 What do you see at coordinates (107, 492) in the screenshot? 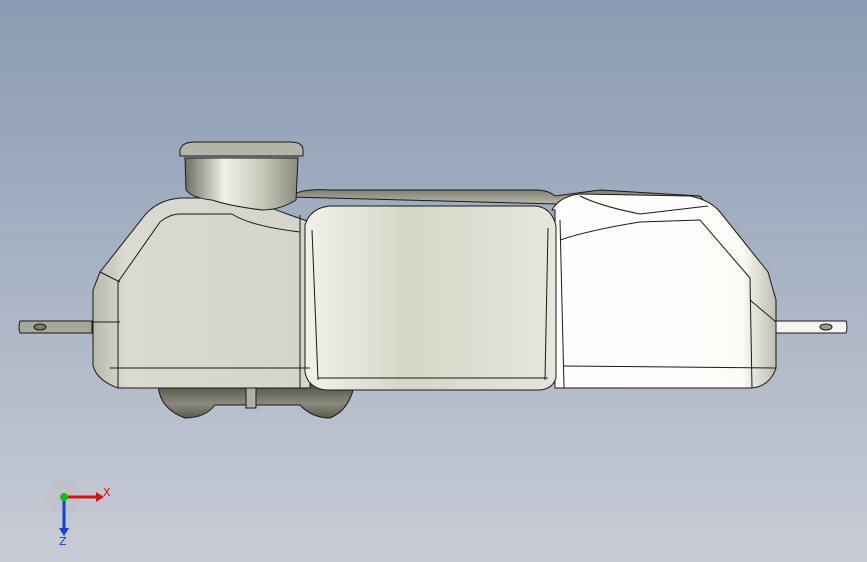
I see `x-axis-label: X` at bounding box center [107, 492].